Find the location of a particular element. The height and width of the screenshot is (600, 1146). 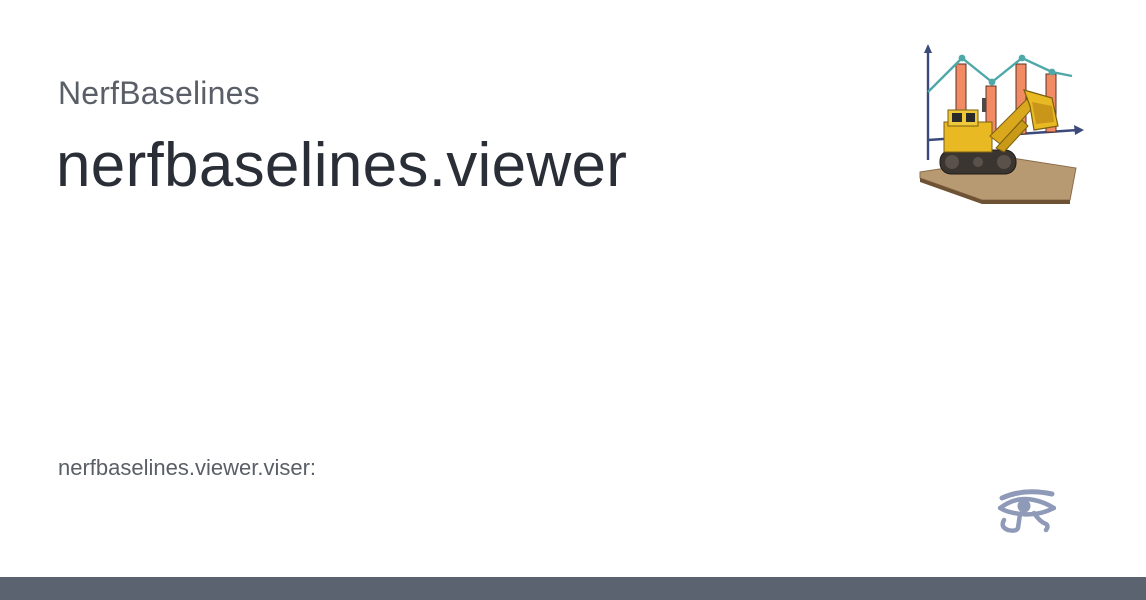

project-name: NerfBaselines is located at coordinates (159, 93).